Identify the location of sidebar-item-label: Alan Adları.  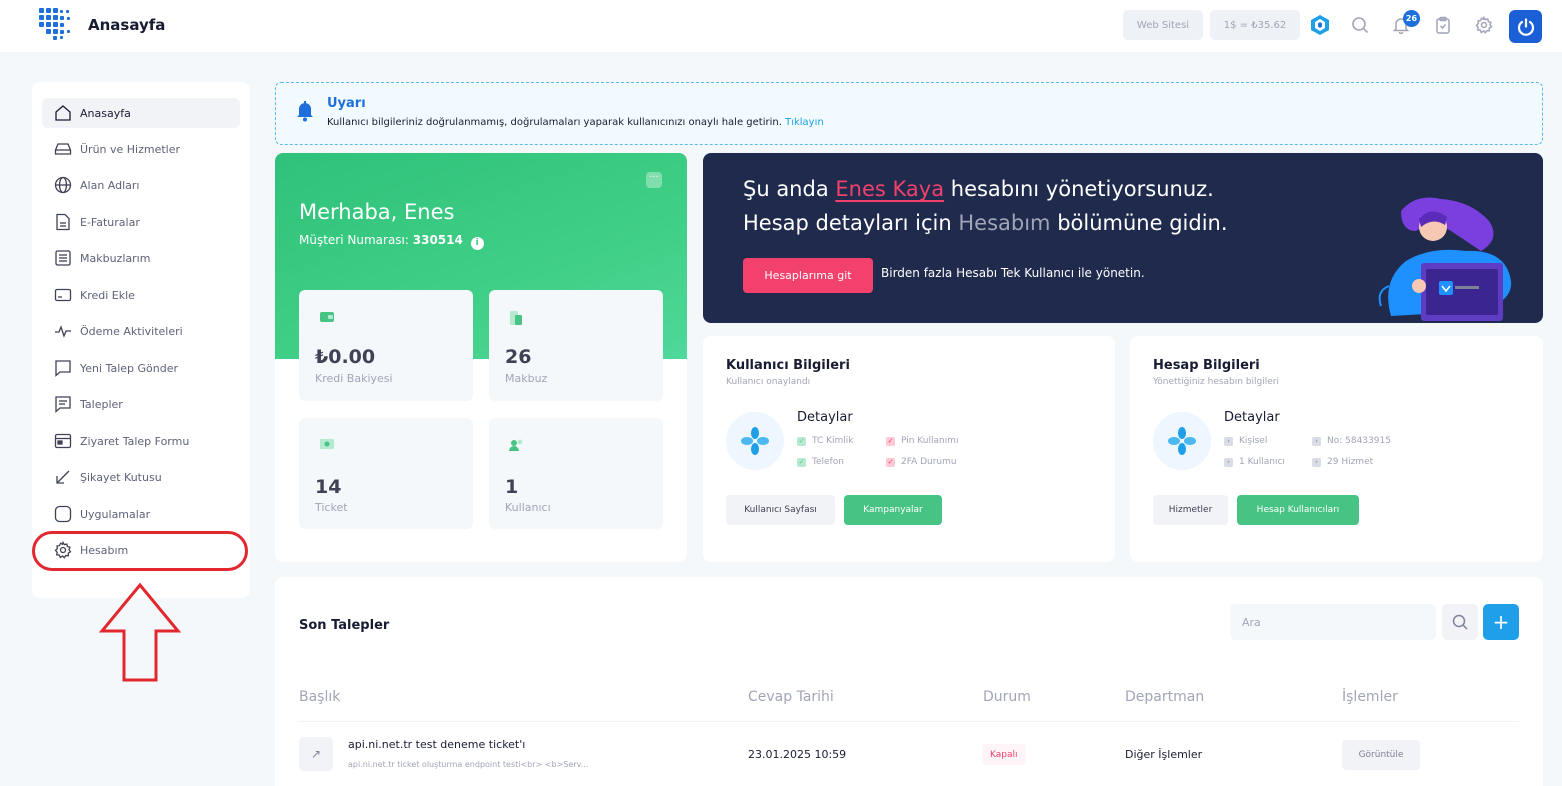
(110, 185).